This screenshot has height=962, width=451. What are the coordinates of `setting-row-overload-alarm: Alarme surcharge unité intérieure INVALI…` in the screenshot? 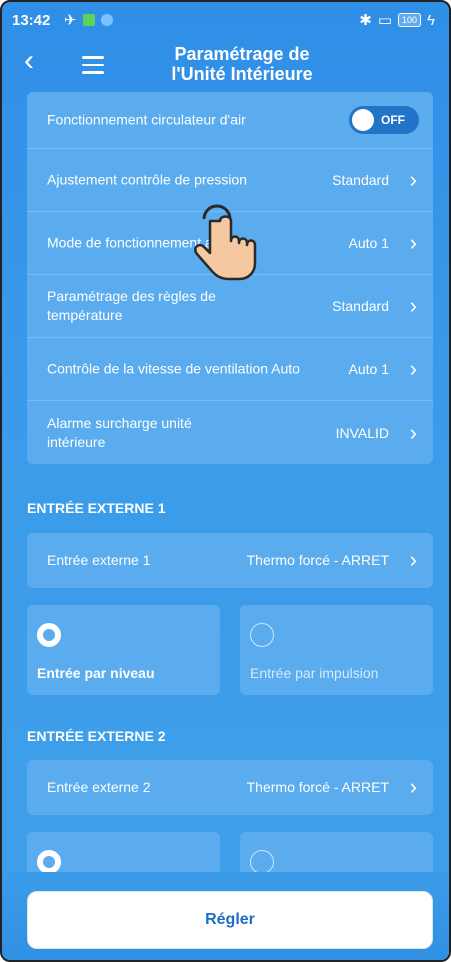 It's located at (230, 432).